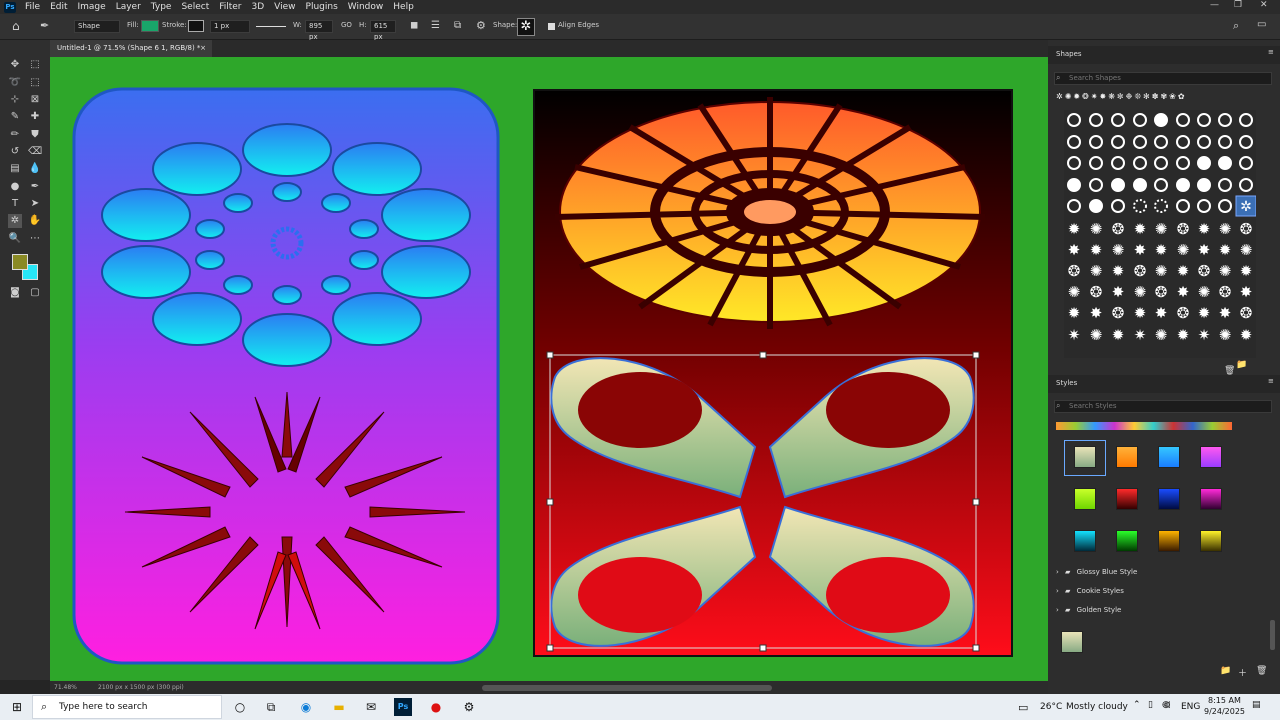 The width and height of the screenshot is (1280, 720). I want to click on foreground-color-swatch, so click(20, 262).